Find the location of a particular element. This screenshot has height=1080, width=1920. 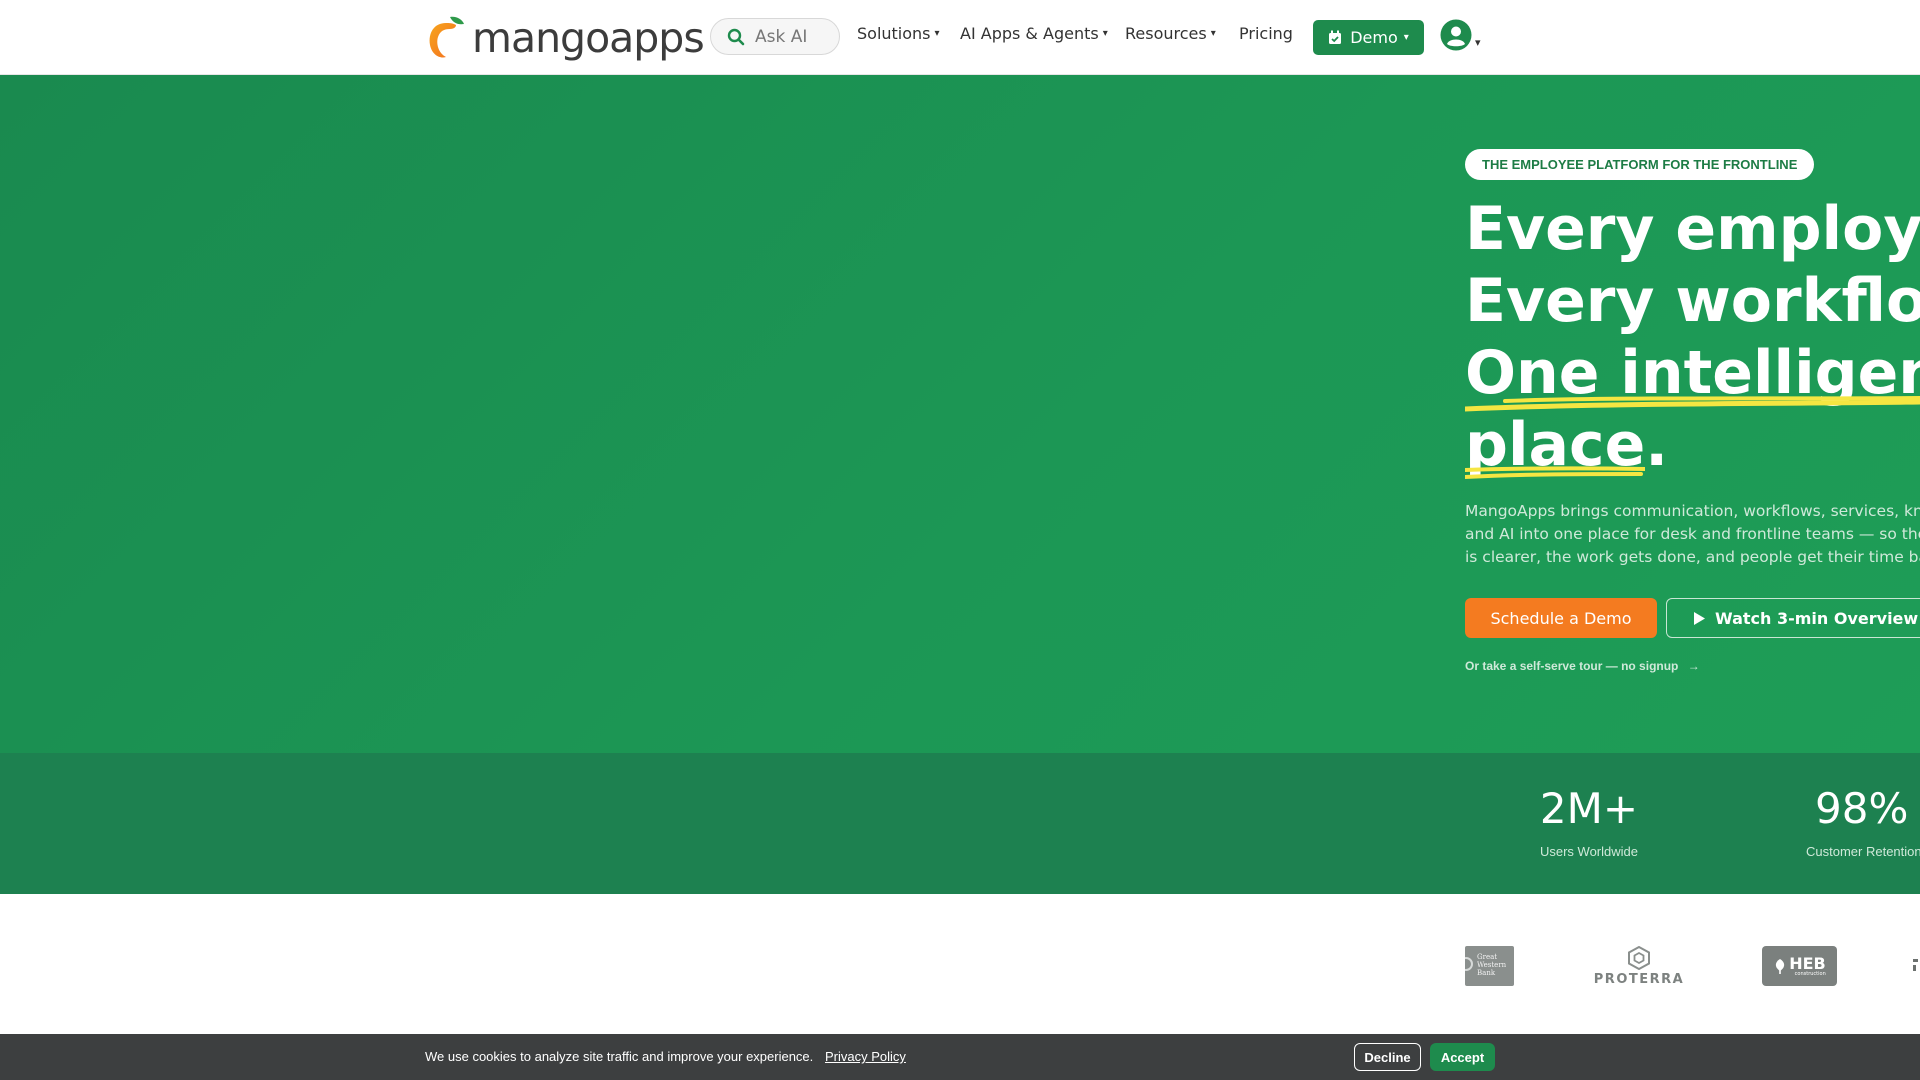

heb-leaf-icon is located at coordinates (1780, 966).